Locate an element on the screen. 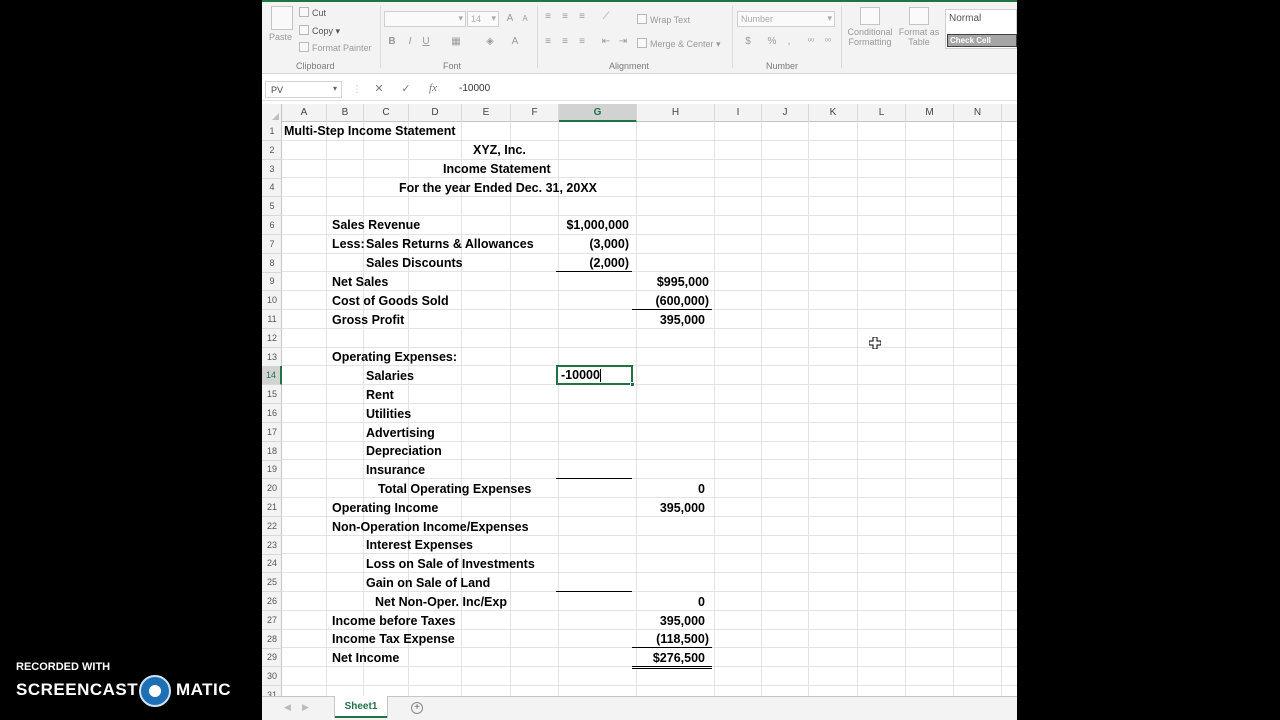  cell-b11: Gross Profit is located at coordinates (368, 320).